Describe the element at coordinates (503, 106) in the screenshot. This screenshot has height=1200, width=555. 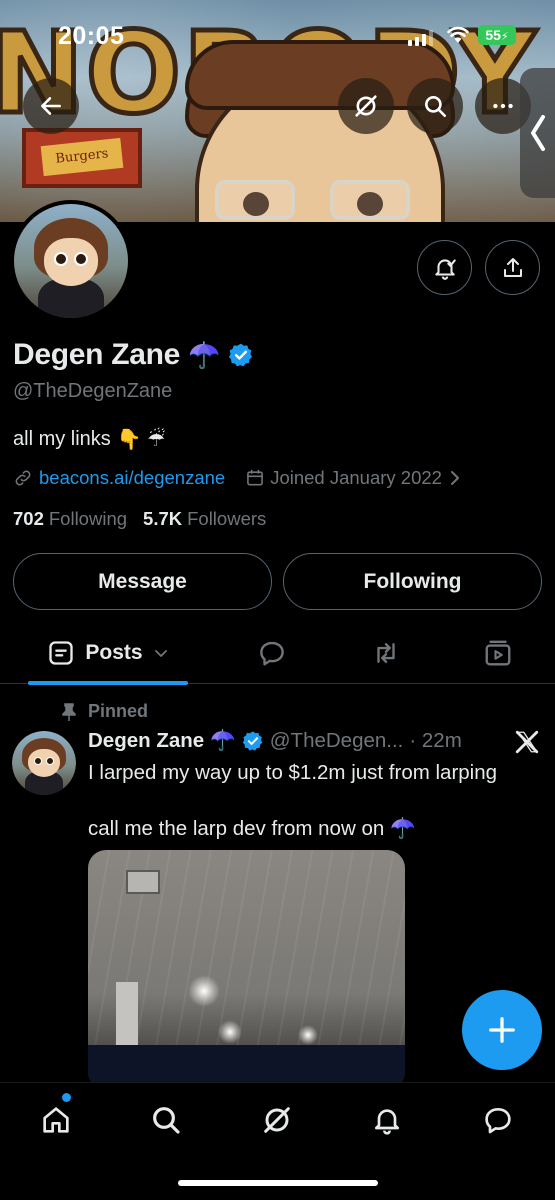
I see `more-icon` at that location.